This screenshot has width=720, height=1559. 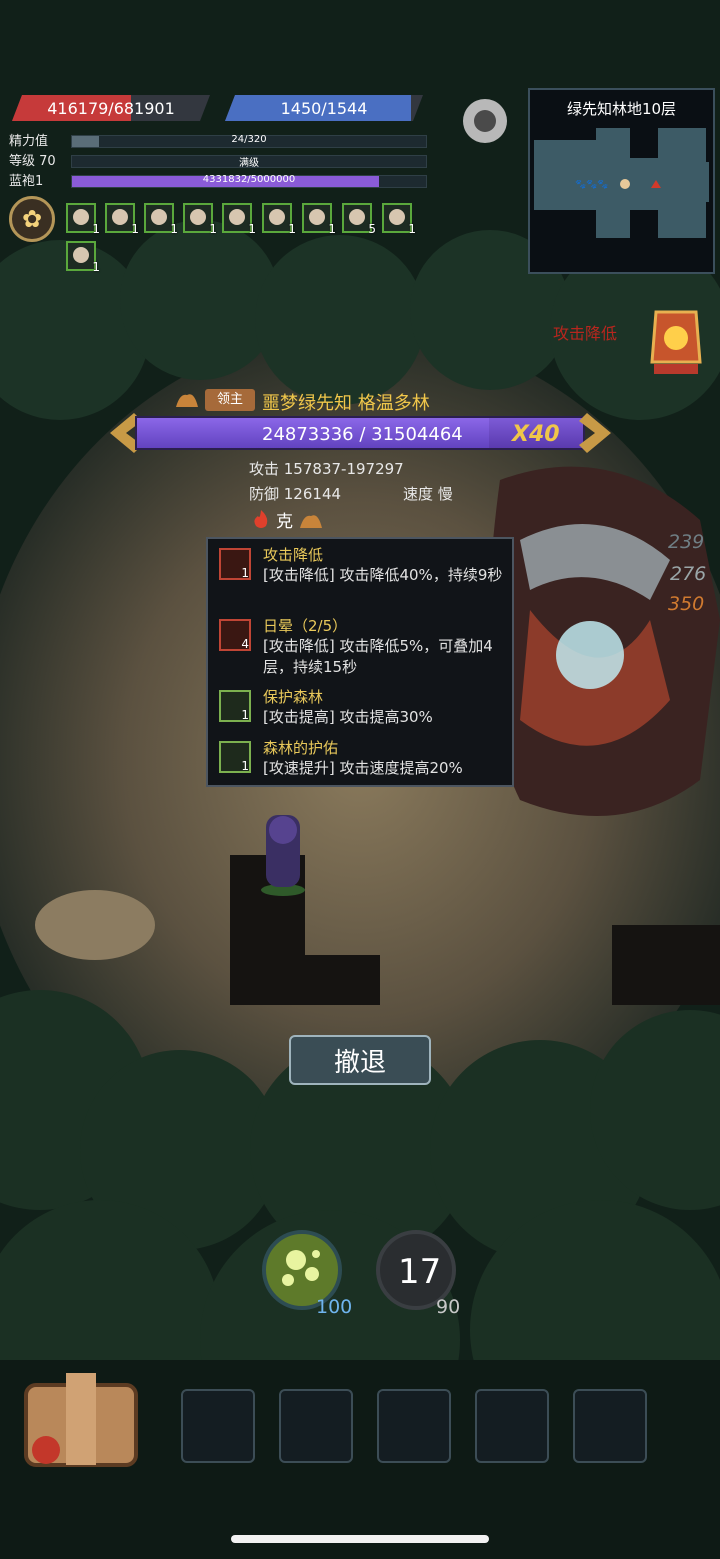 What do you see at coordinates (284, 522) in the screenshot?
I see `counter-label: 克` at bounding box center [284, 522].